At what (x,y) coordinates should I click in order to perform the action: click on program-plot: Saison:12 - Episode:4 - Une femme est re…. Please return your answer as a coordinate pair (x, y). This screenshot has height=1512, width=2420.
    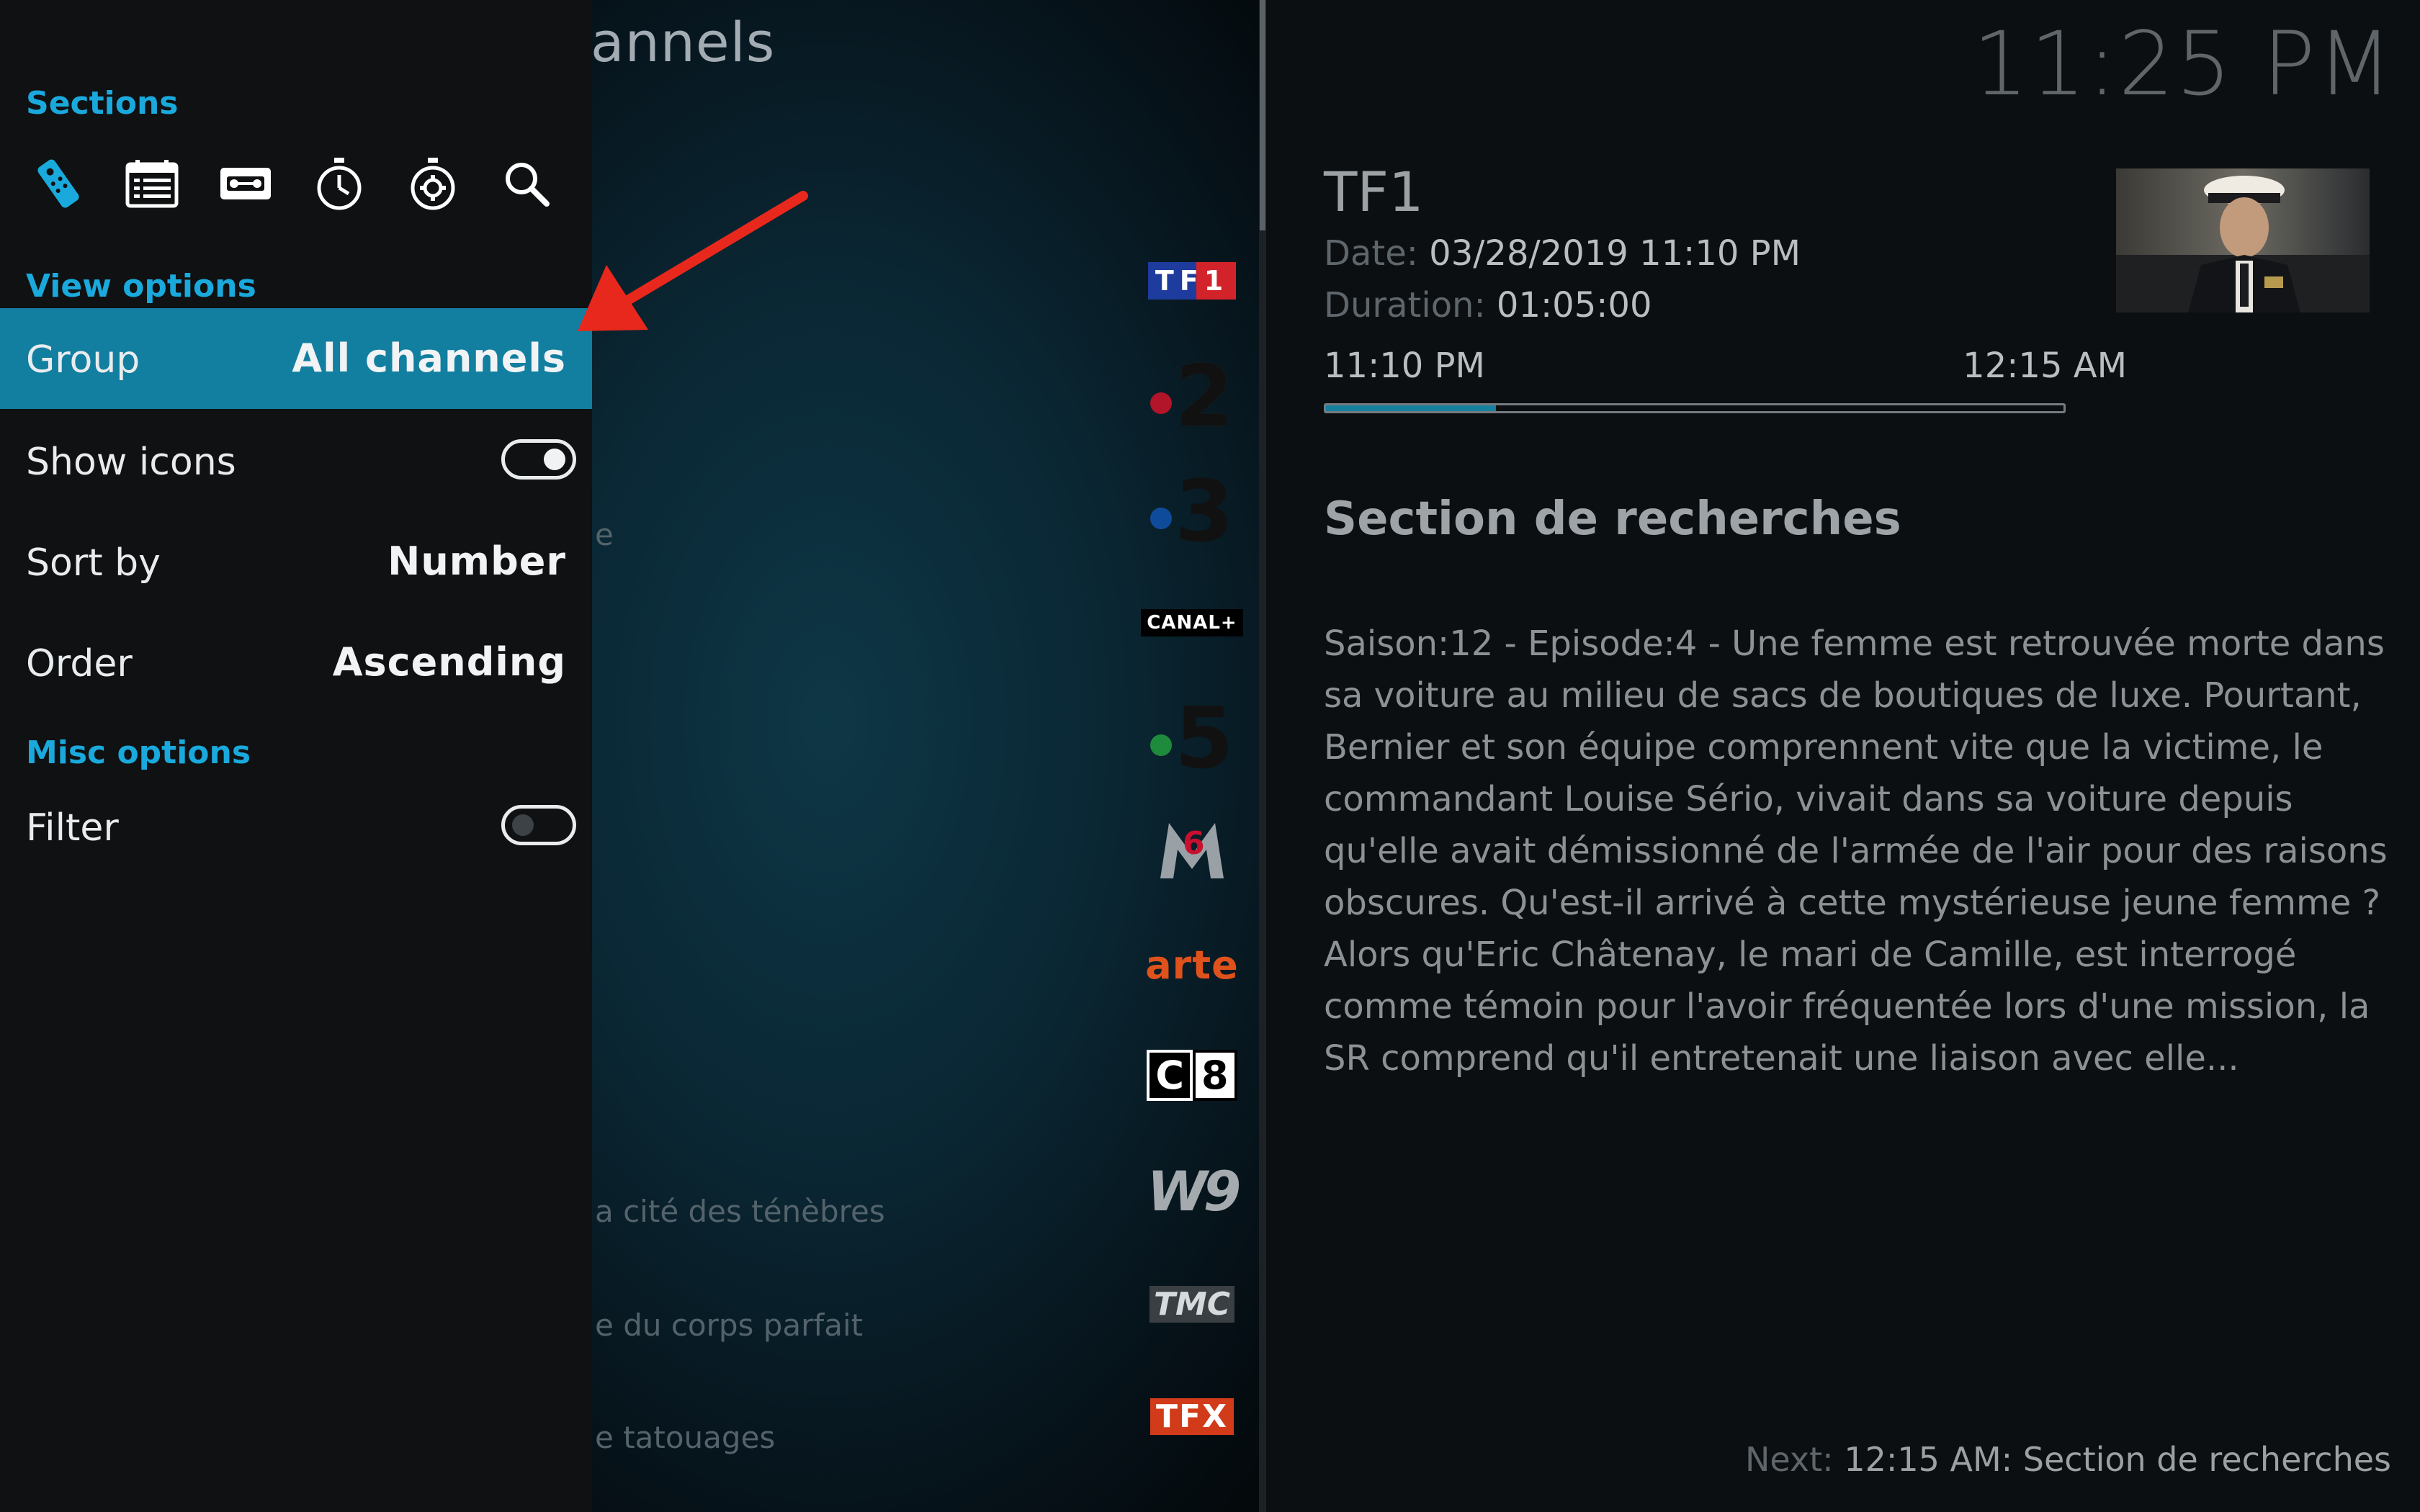
    Looking at the image, I should click on (1856, 851).